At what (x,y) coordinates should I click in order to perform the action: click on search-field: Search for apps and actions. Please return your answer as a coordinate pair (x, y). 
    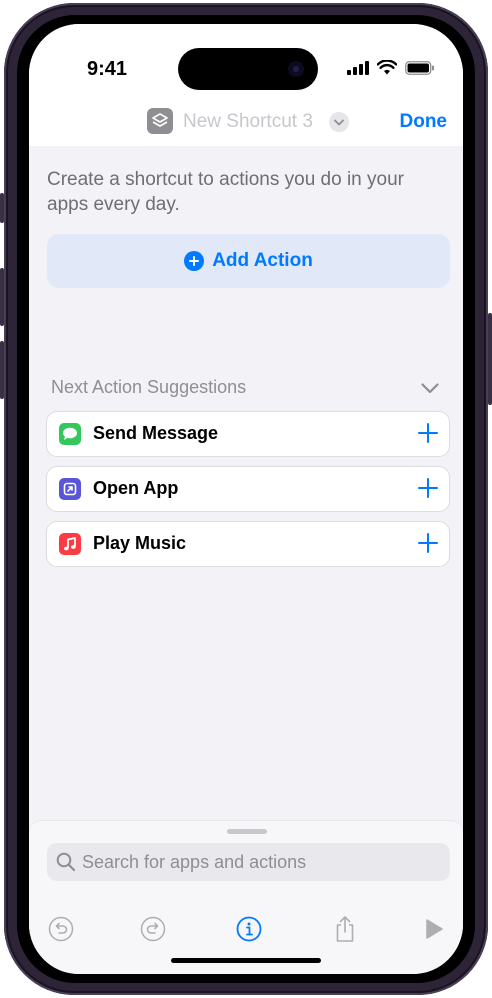
    Looking at the image, I should click on (248, 862).